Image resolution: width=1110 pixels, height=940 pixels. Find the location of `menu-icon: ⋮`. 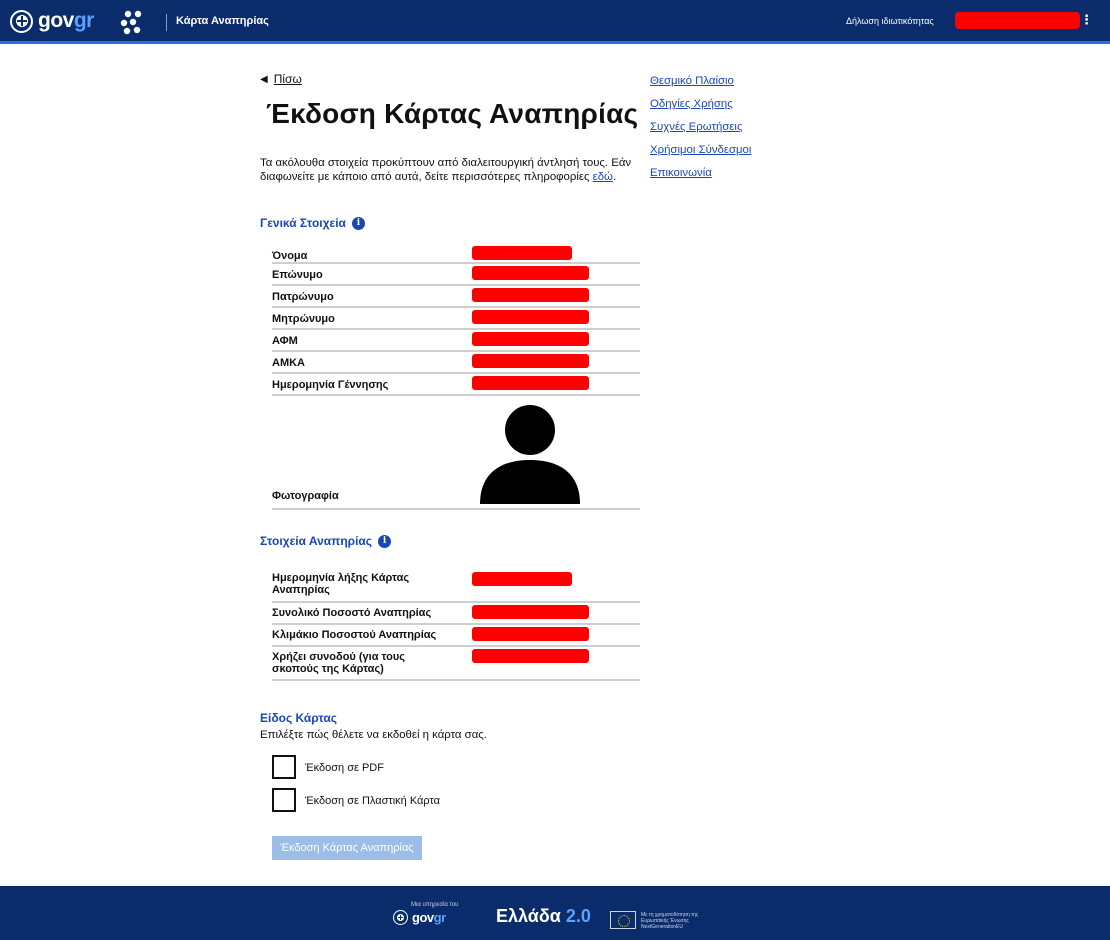

menu-icon: ⋮ is located at coordinates (1086, 20).